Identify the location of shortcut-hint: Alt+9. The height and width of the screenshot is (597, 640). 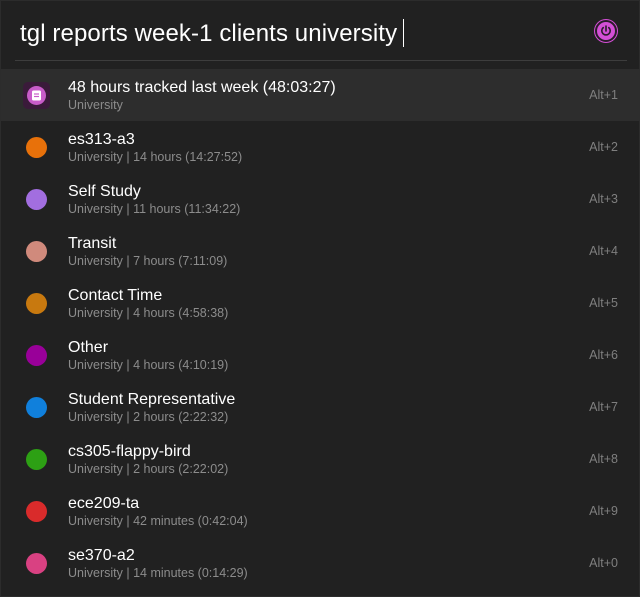
(603, 511).